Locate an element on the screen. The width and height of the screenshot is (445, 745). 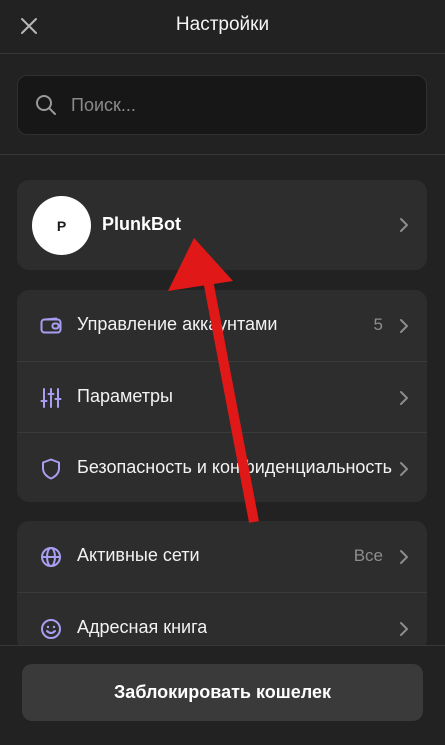
wallet-icon is located at coordinates (51, 326).